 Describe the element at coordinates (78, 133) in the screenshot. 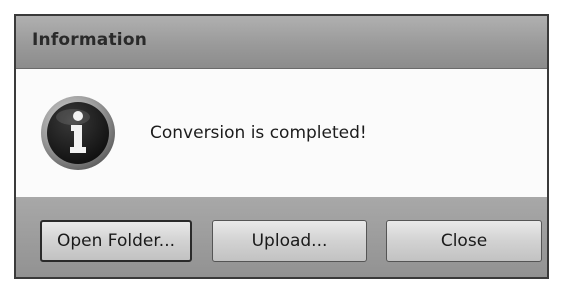

I see `info-icon` at that location.